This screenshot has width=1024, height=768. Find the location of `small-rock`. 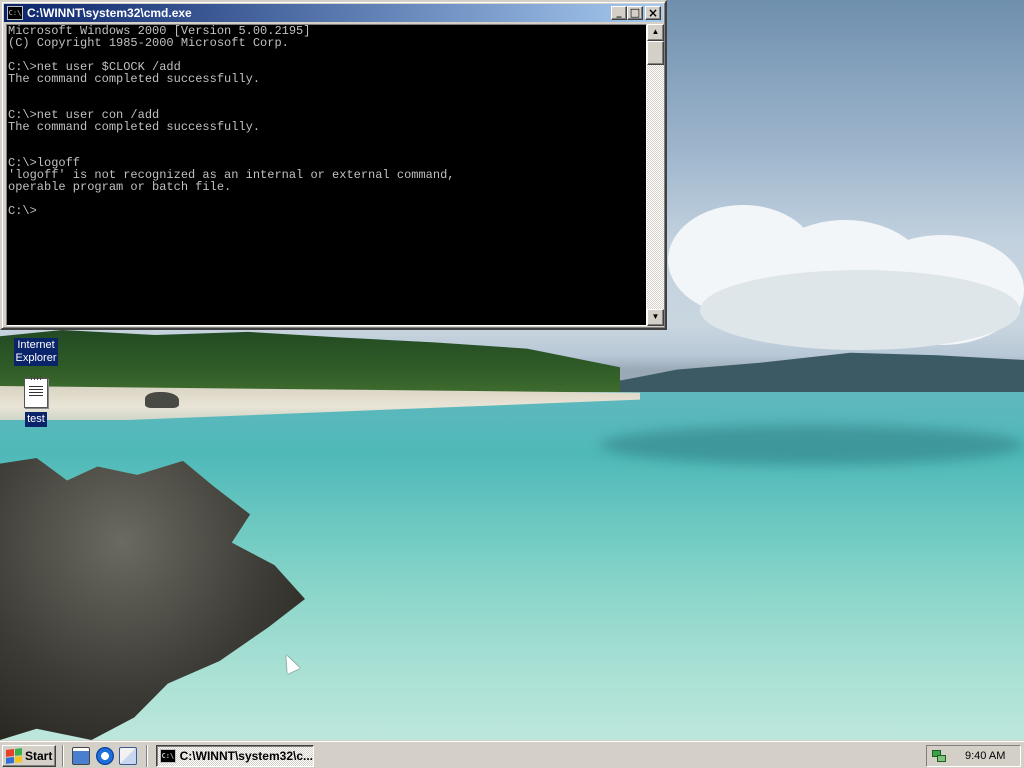

small-rock is located at coordinates (162, 400).